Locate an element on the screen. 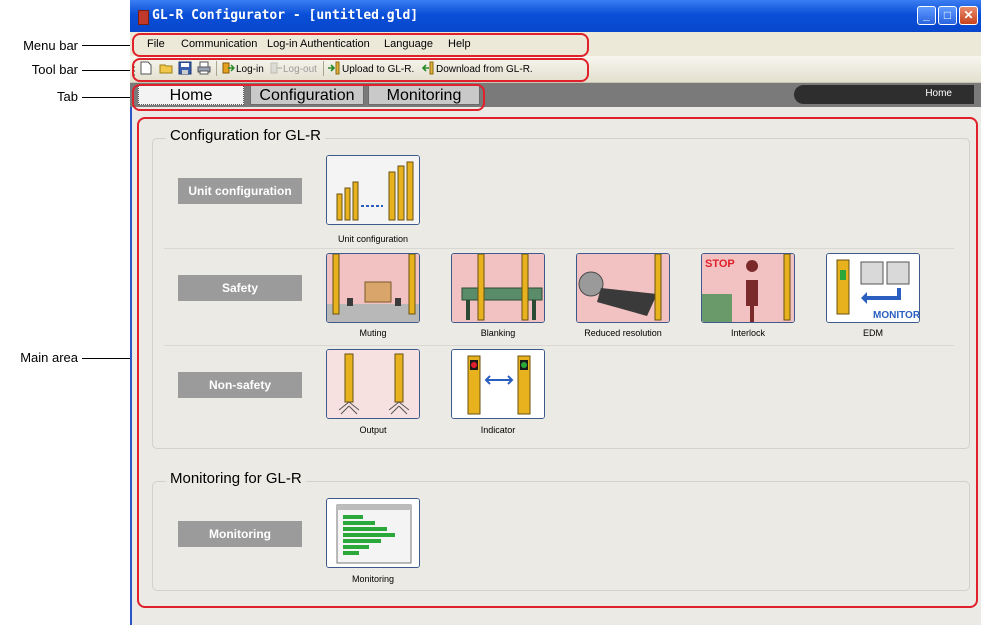 This screenshot has width=981, height=625. tool-bar-callout: Tool bar is located at coordinates (54, 69).